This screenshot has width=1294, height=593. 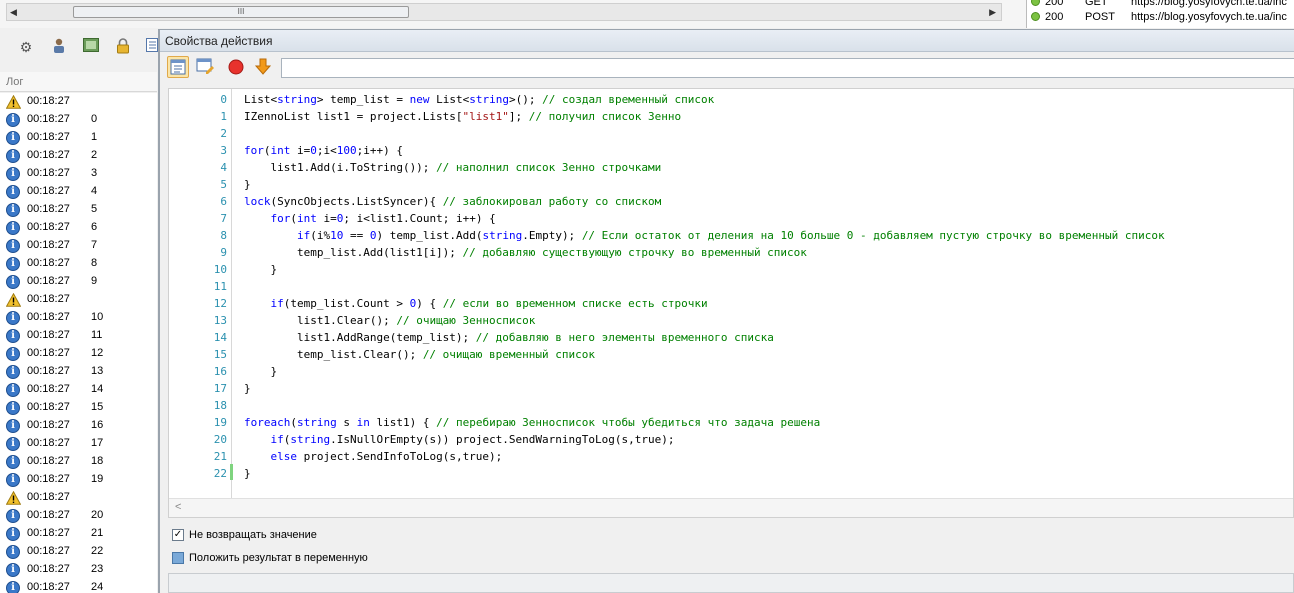 What do you see at coordinates (729, 150) in the screenshot?
I see `code-line: 3 for(int i=0;i<100;i++) {` at bounding box center [729, 150].